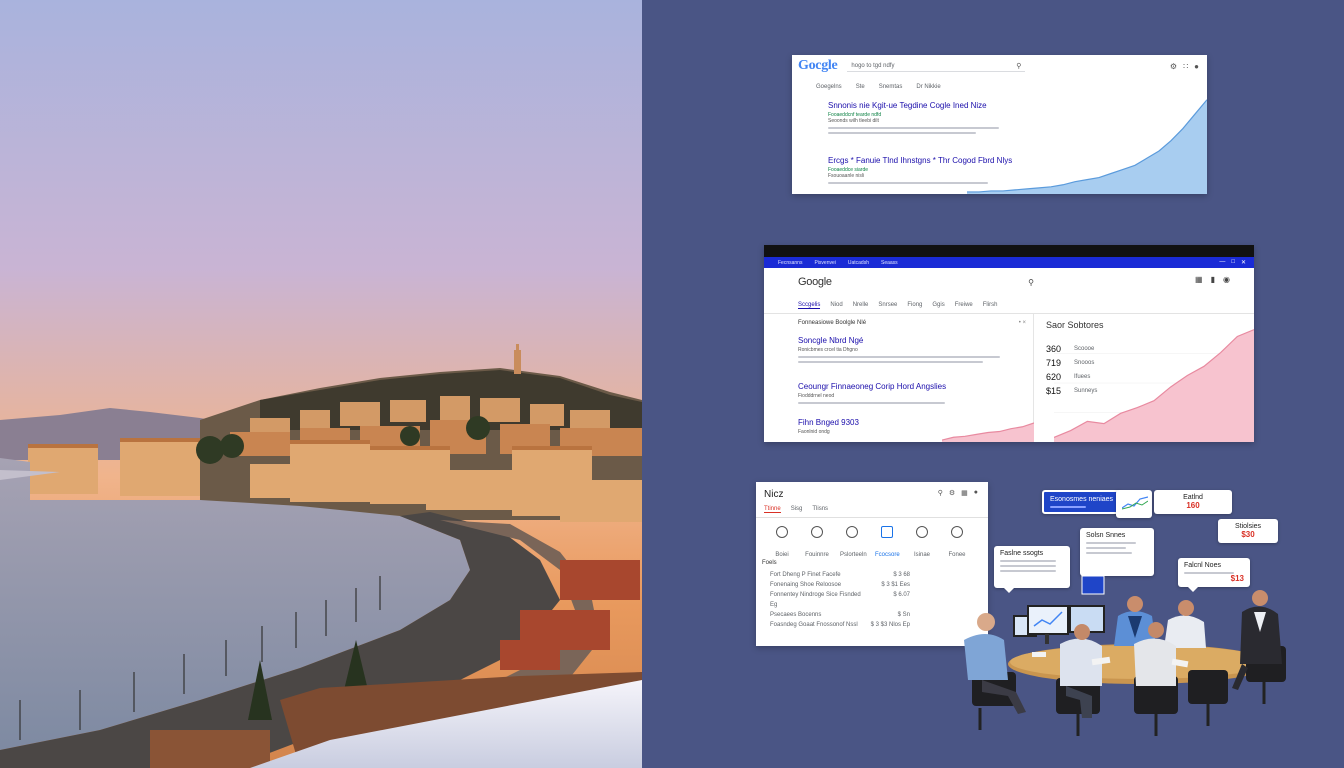  What do you see at coordinates (861, 305) in the screenshot?
I see `subnav-tab: Nrelle` at bounding box center [861, 305].